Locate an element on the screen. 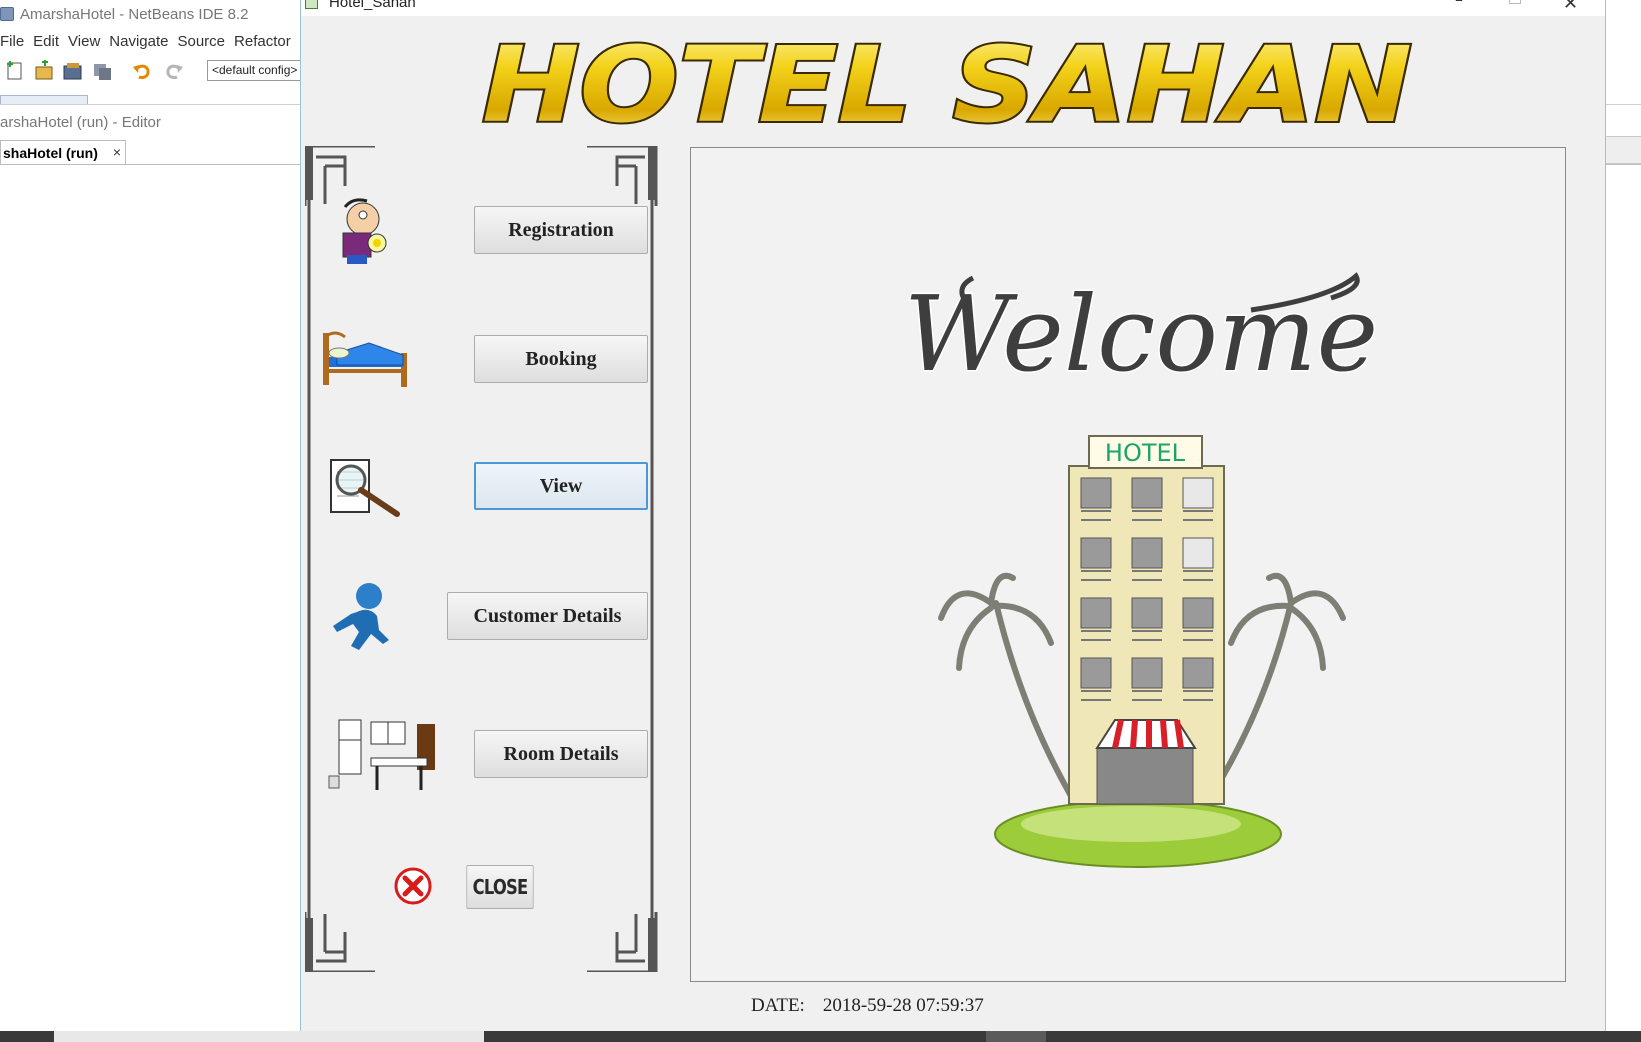  taskbar-active-app is located at coordinates (1016, 1036).